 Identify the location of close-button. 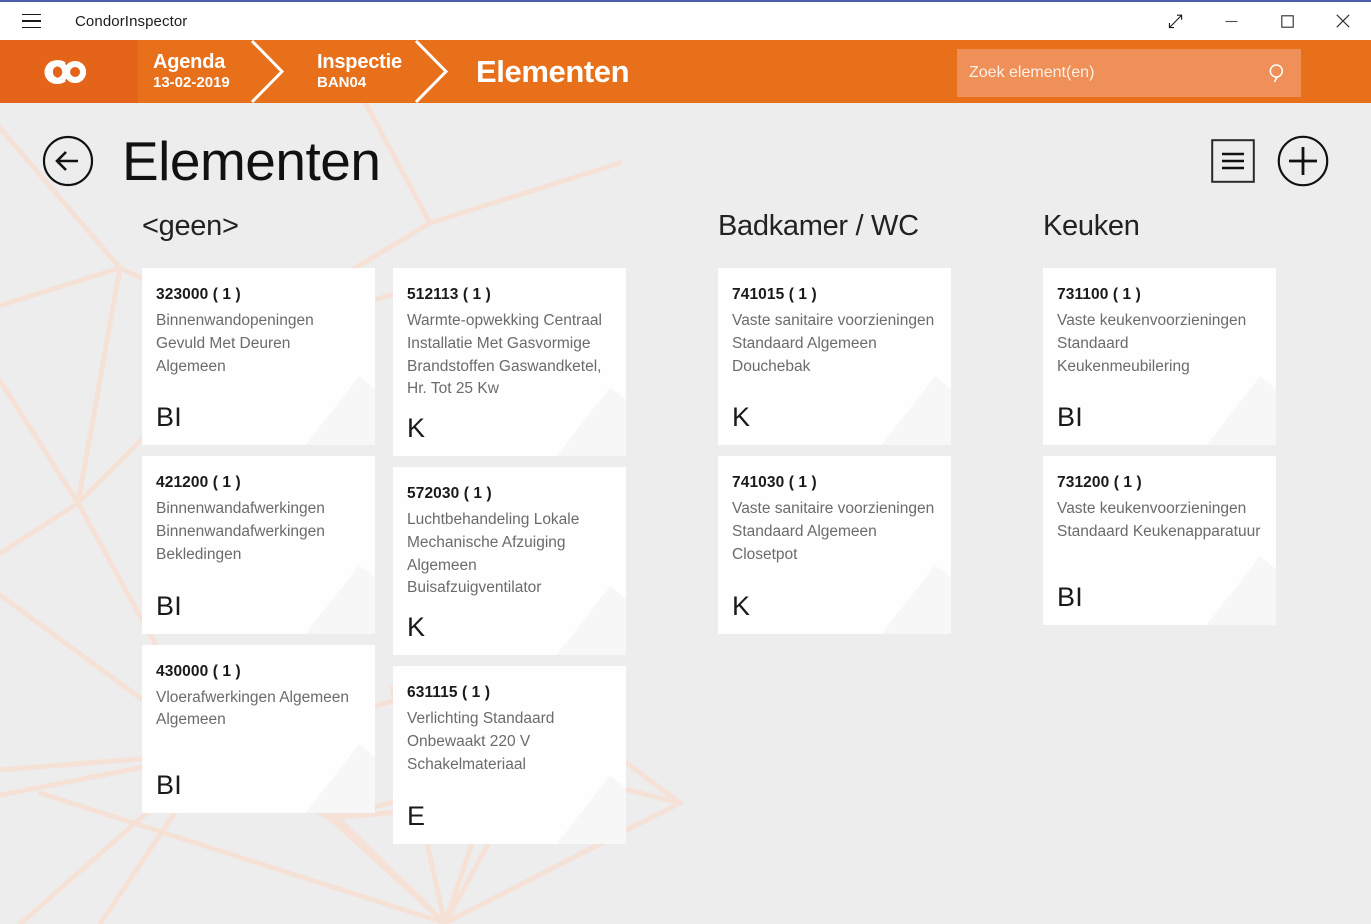
(1343, 21).